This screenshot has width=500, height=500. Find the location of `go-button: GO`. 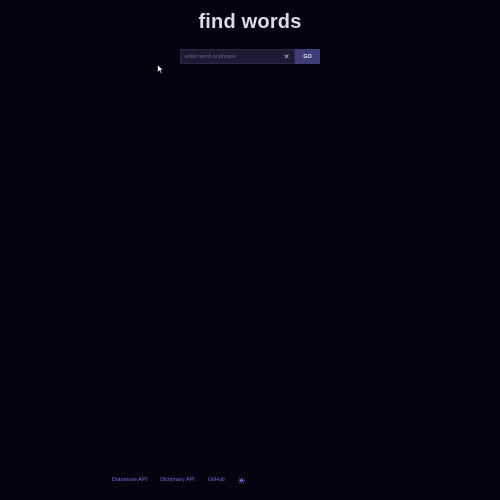

go-button: GO is located at coordinates (307, 56).